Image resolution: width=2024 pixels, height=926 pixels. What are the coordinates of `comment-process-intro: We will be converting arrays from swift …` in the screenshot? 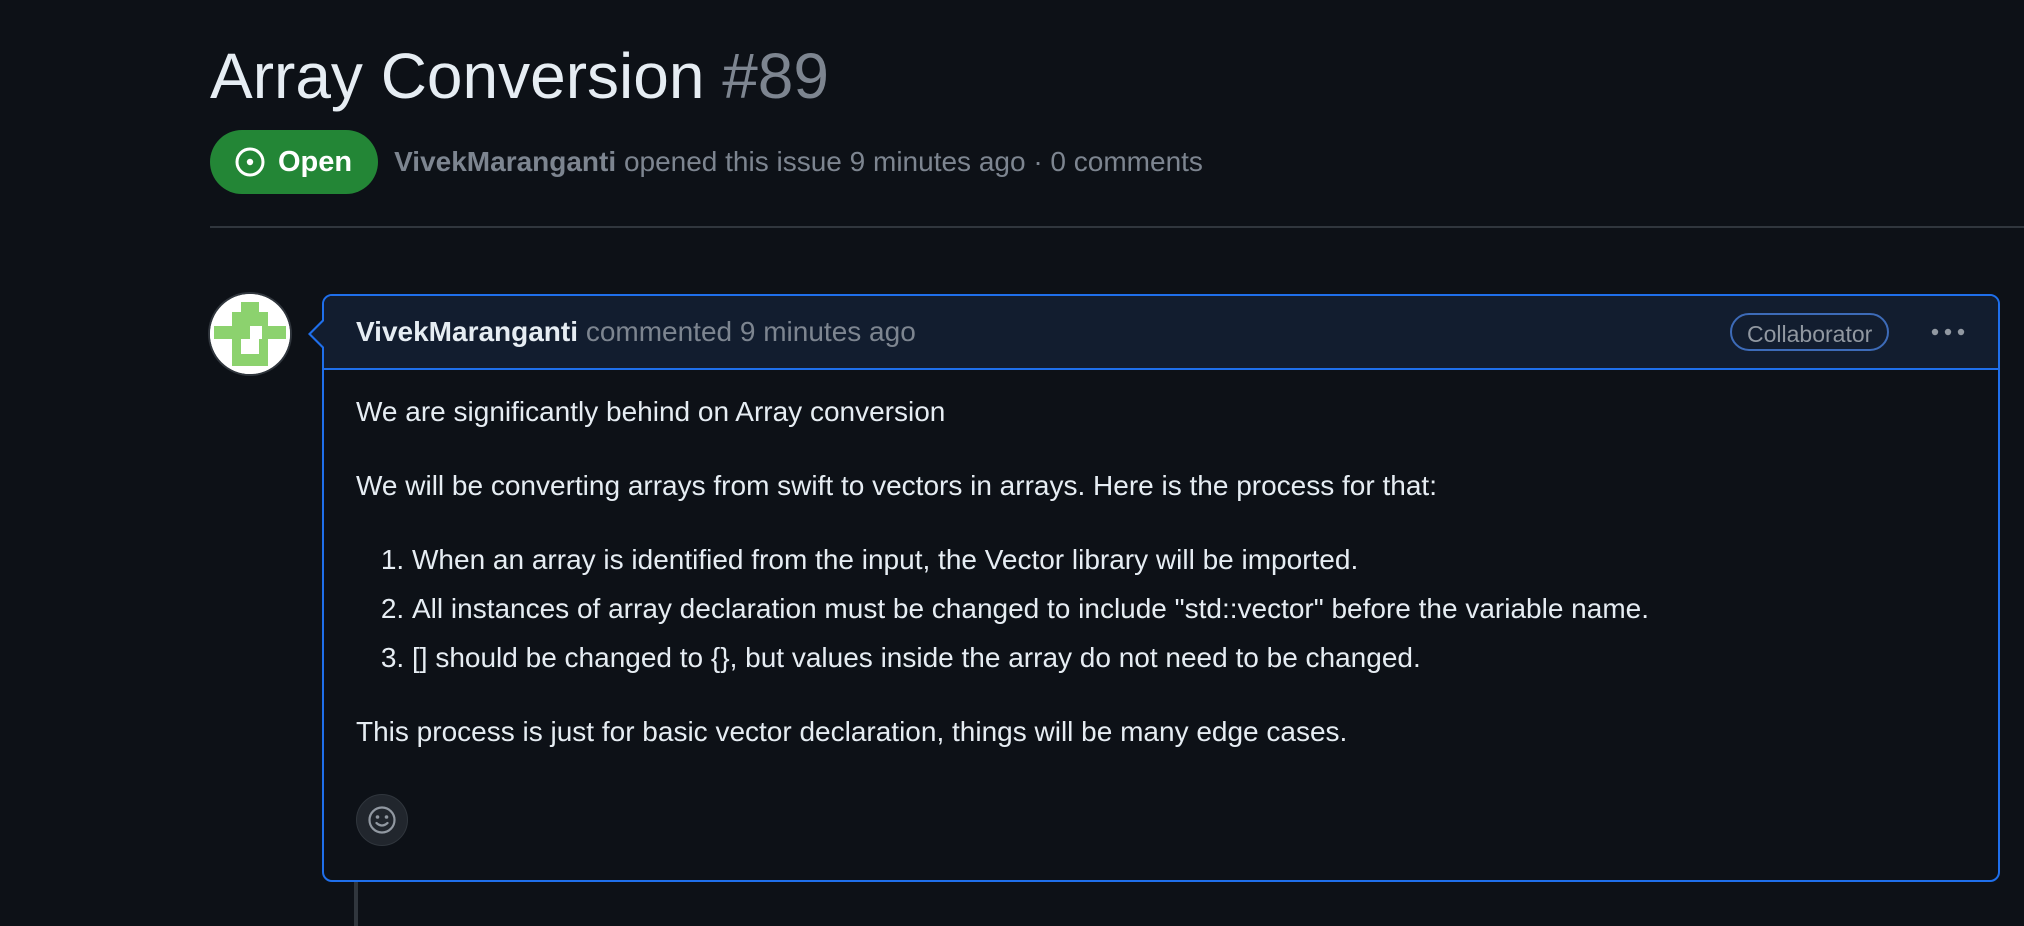 It's located at (896, 485).